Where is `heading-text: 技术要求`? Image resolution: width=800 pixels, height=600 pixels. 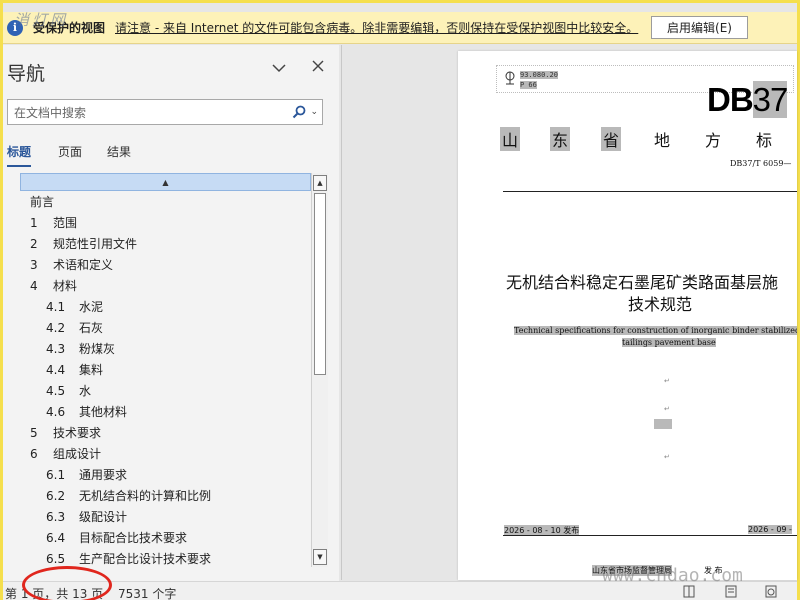 heading-text: 技术要求 is located at coordinates (77, 433).